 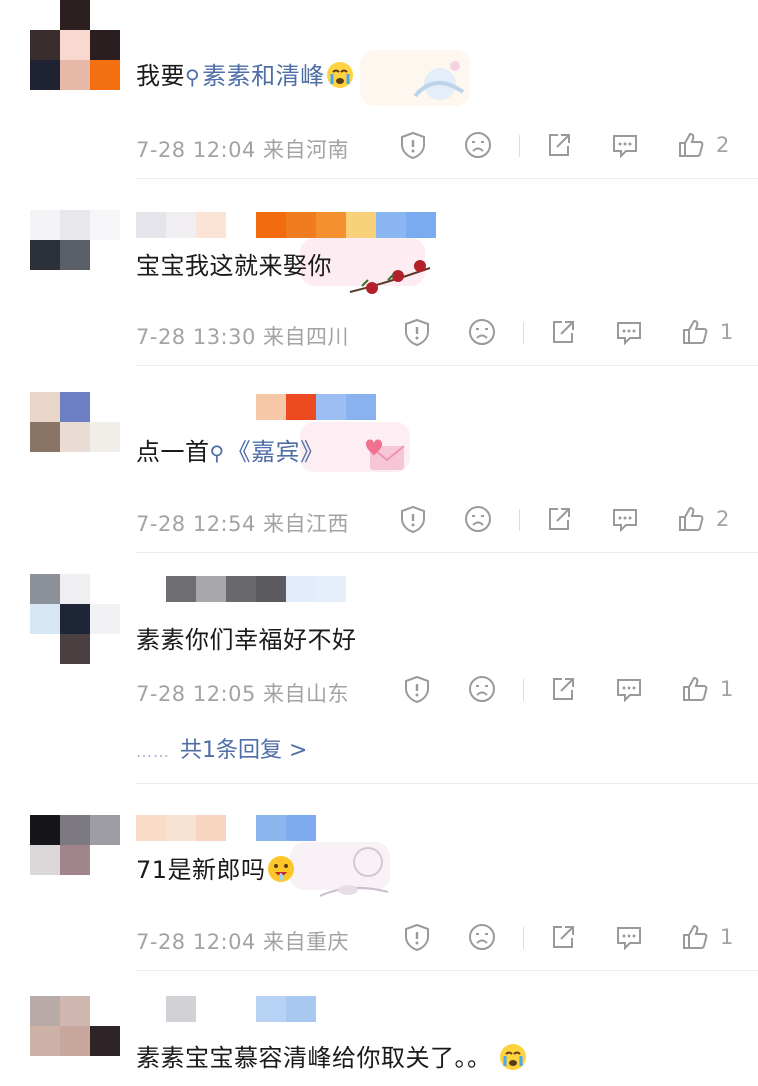 I want to click on comment-text: 素素你们幸福好不好, so click(x=246, y=637).